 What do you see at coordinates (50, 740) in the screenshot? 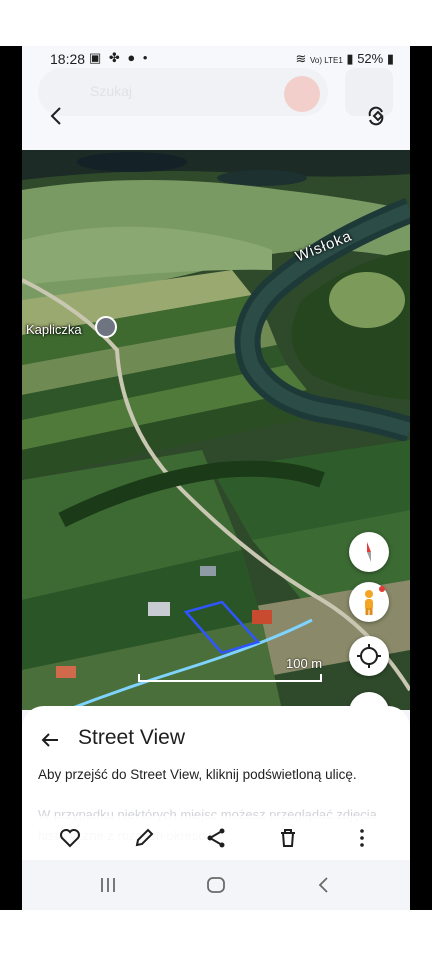
I see `sheet-back-arrow-icon` at bounding box center [50, 740].